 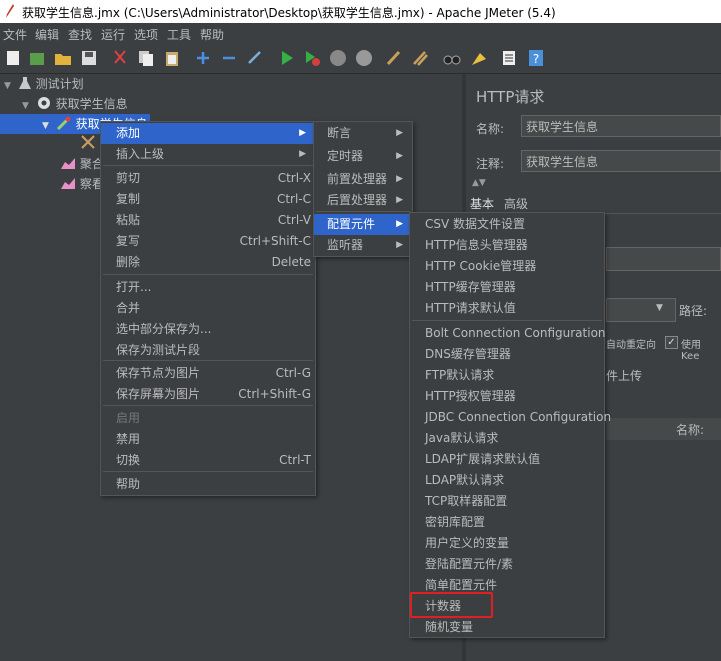 What do you see at coordinates (507, 245) in the screenshot?
I see `config-submenu-item: HTTP信息头管理器` at bounding box center [507, 245].